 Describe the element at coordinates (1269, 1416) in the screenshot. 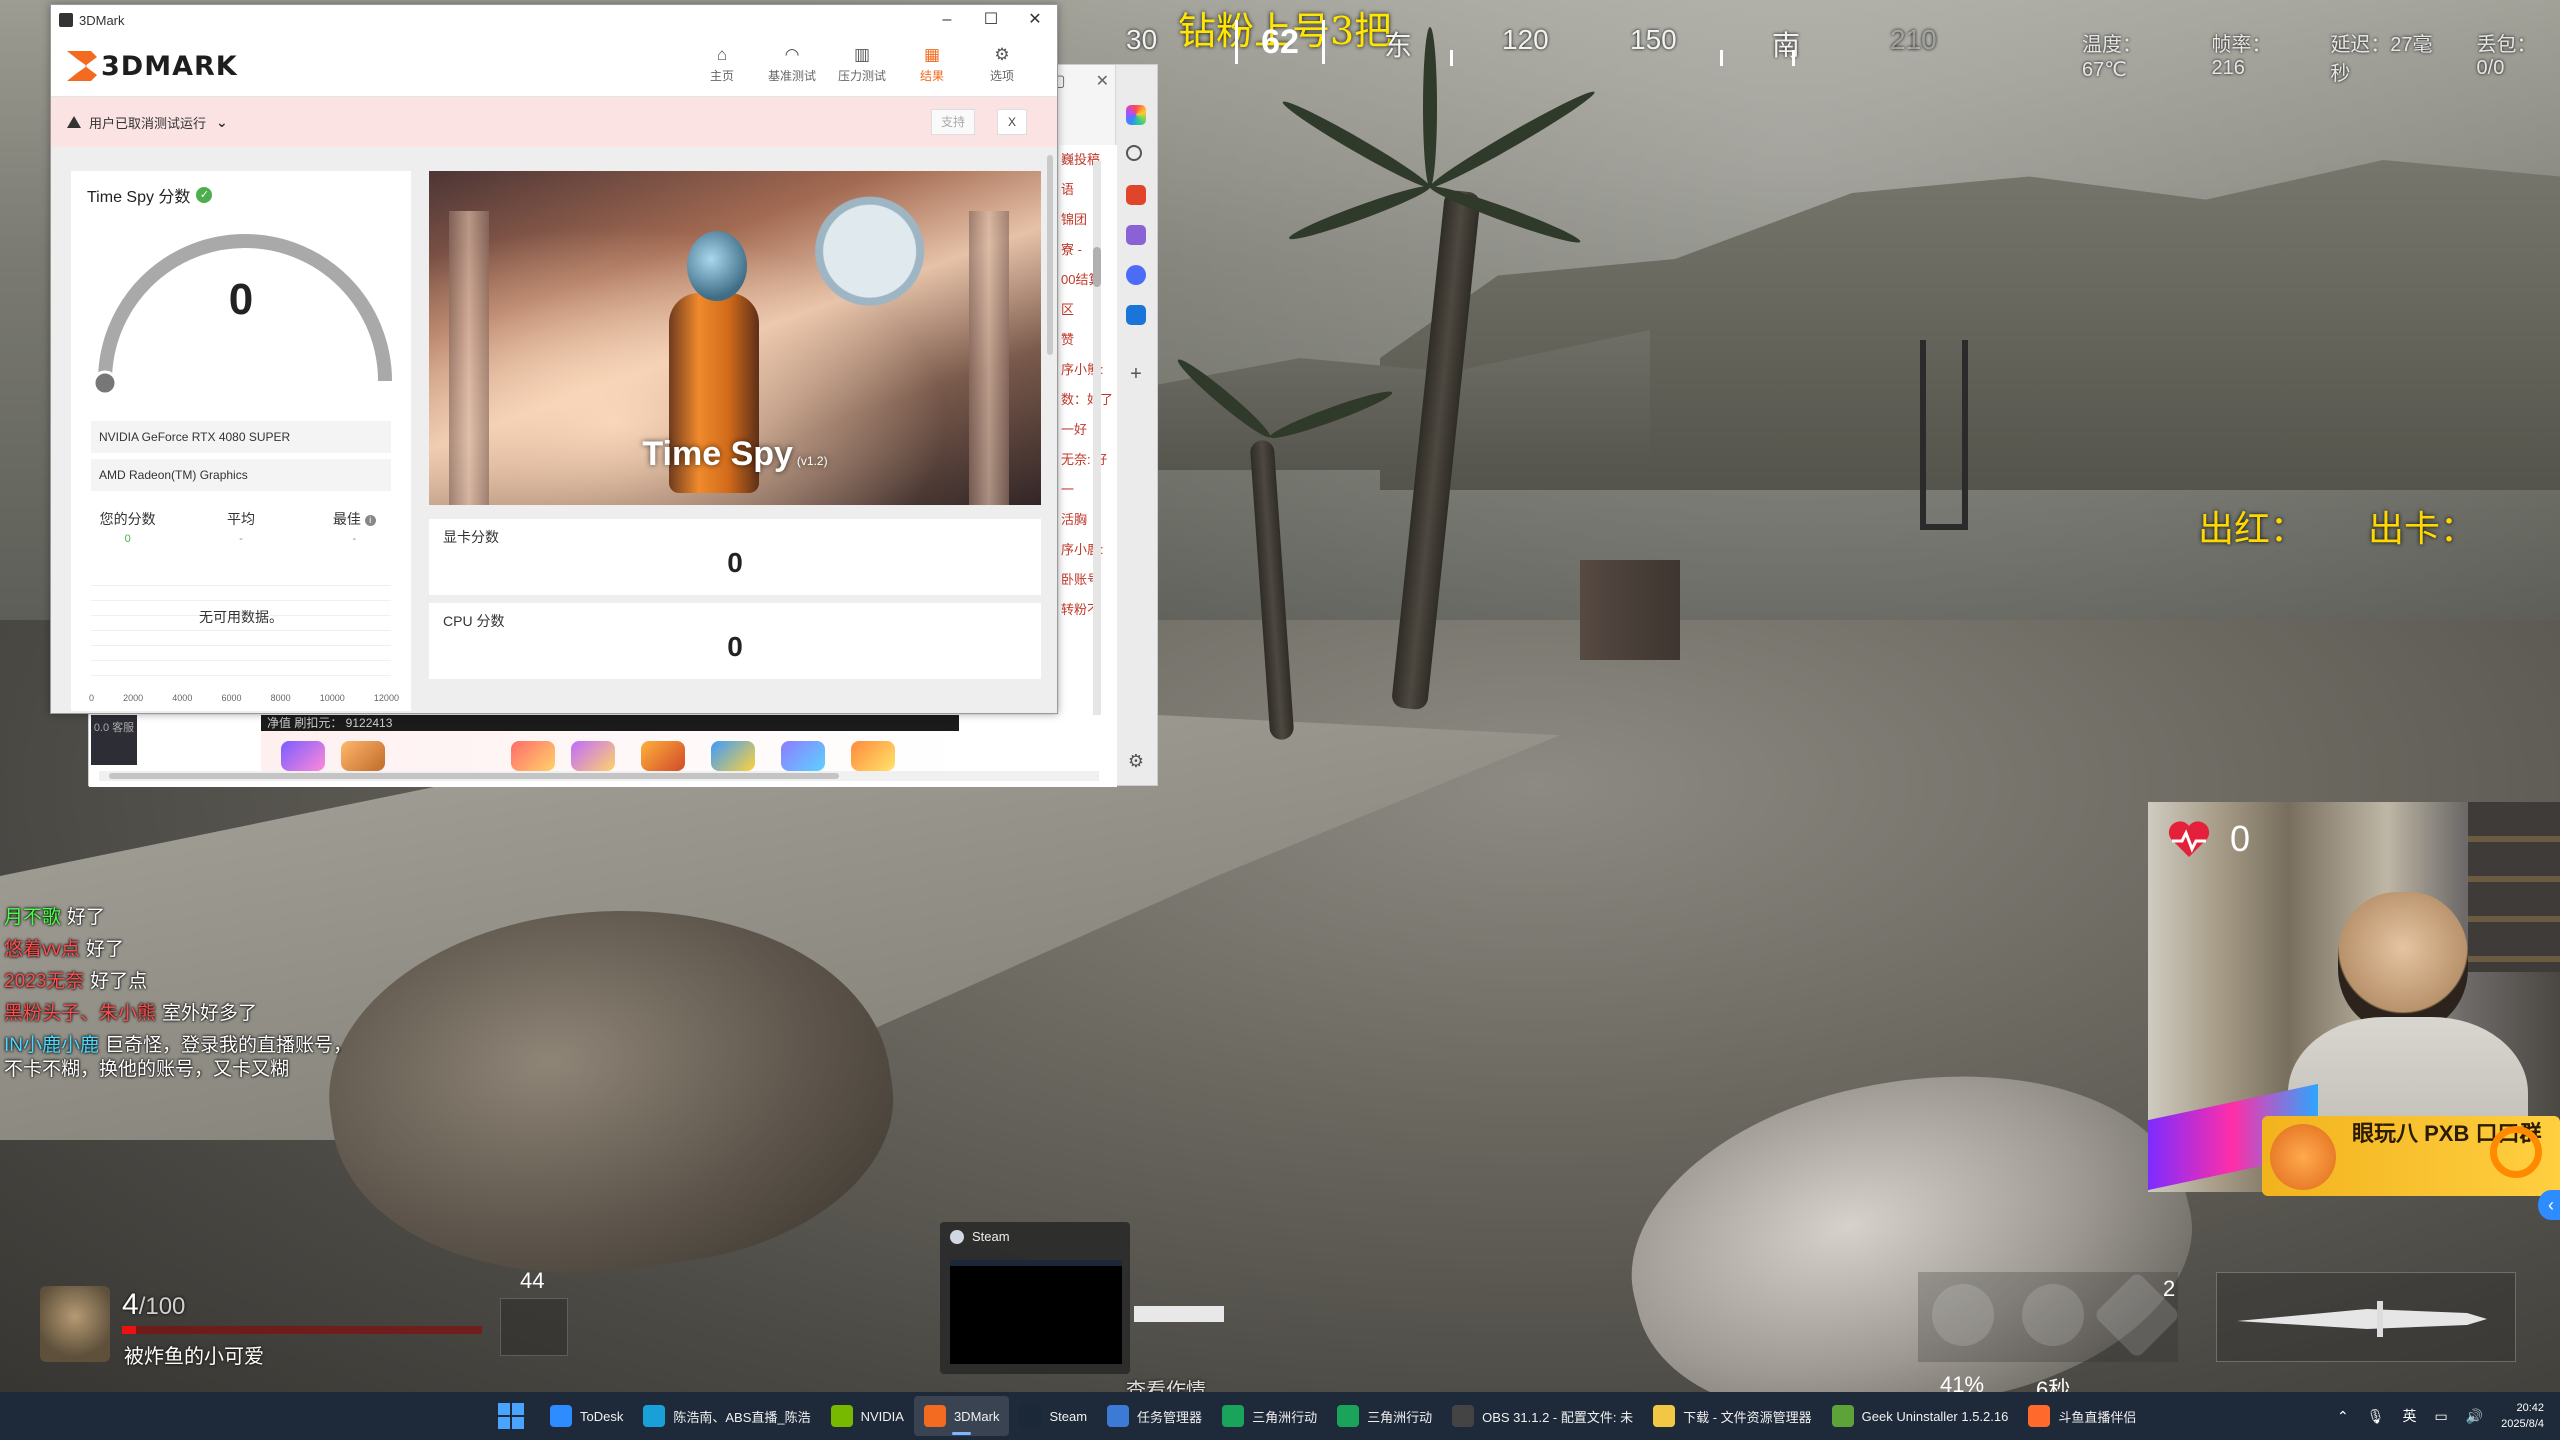

I see `taskbar-delta-force-1: 三角洲行动` at that location.